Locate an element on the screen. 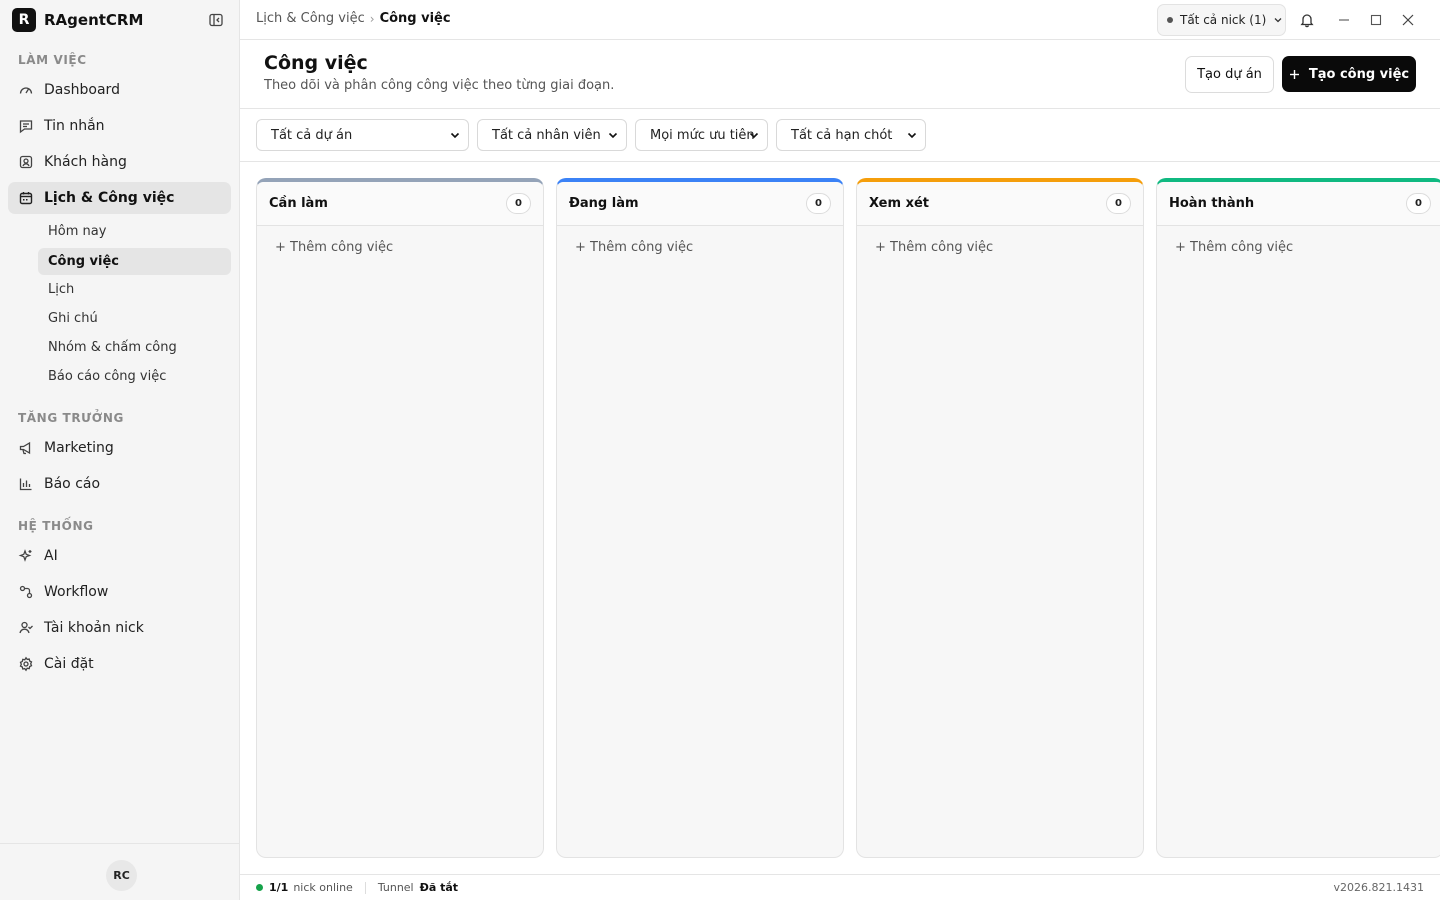 This screenshot has height=900, width=1440. brand-name: RAgentCRM is located at coordinates (94, 20).